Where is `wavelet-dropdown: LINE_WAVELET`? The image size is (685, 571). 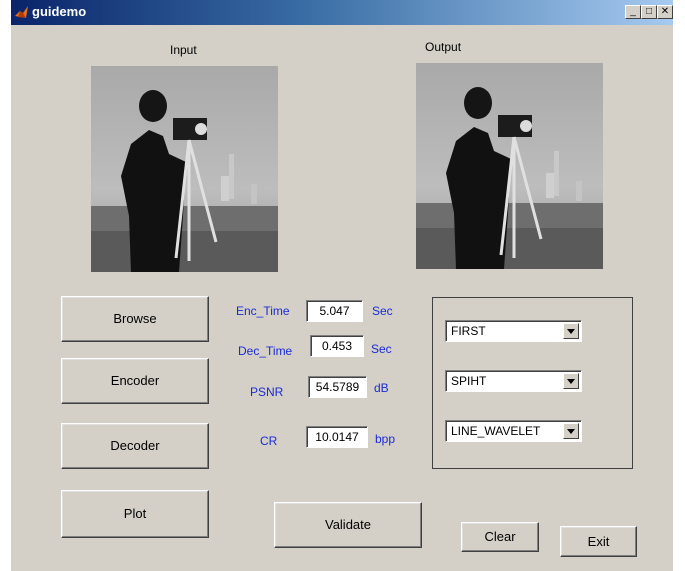
wavelet-dropdown: LINE_WAVELET is located at coordinates (513, 431).